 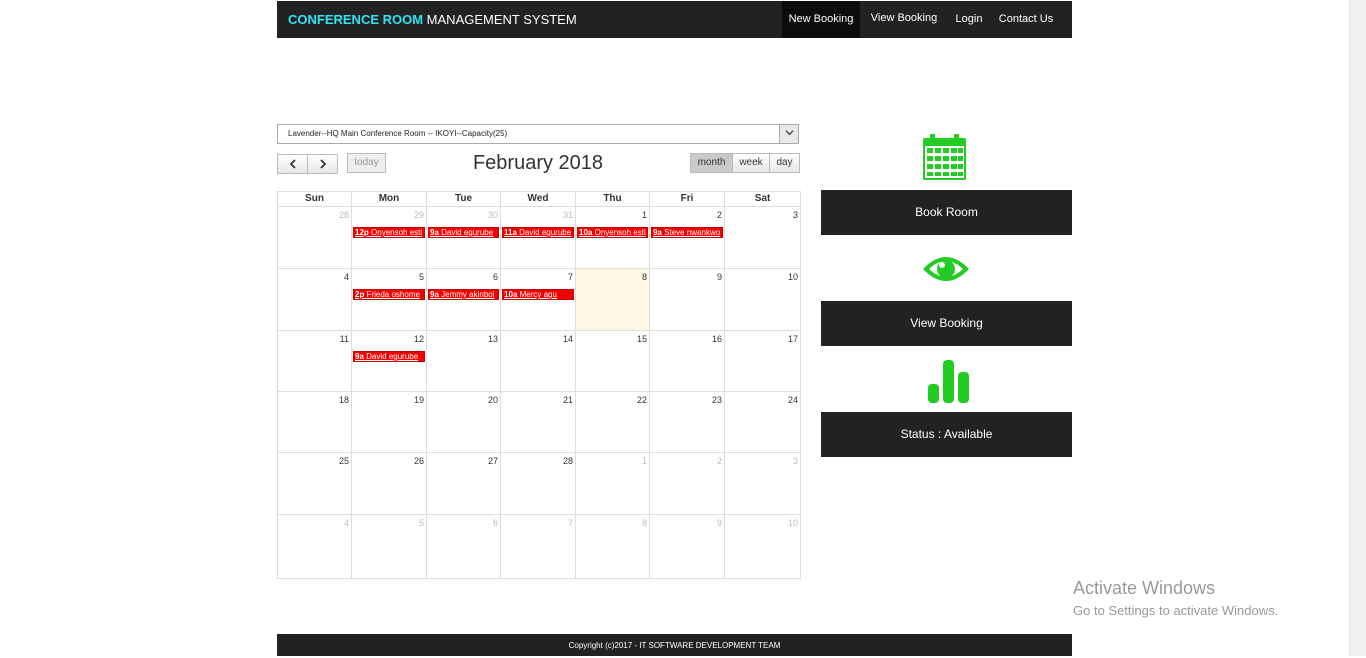 What do you see at coordinates (538, 422) in the screenshot?
I see `calendar-day: 21` at bounding box center [538, 422].